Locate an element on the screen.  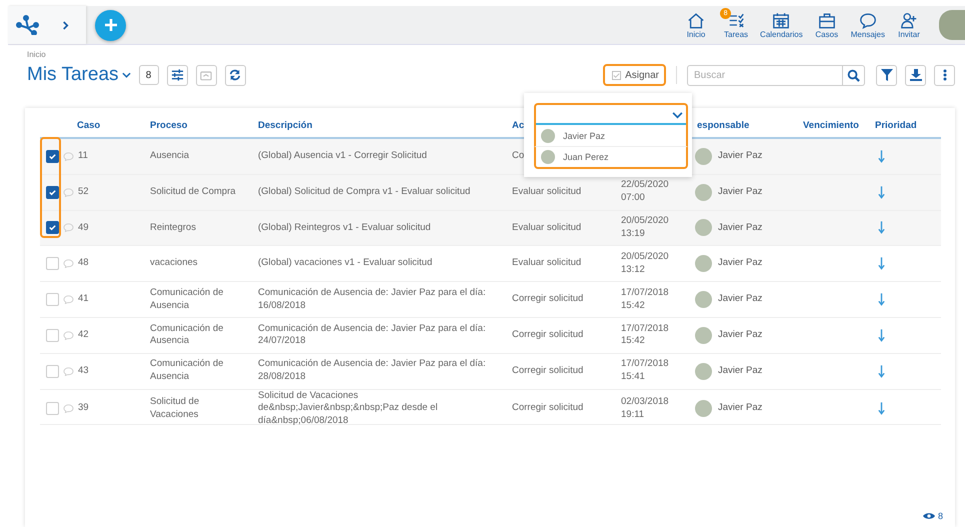
nav-item: Mensajes is located at coordinates (867, 25).